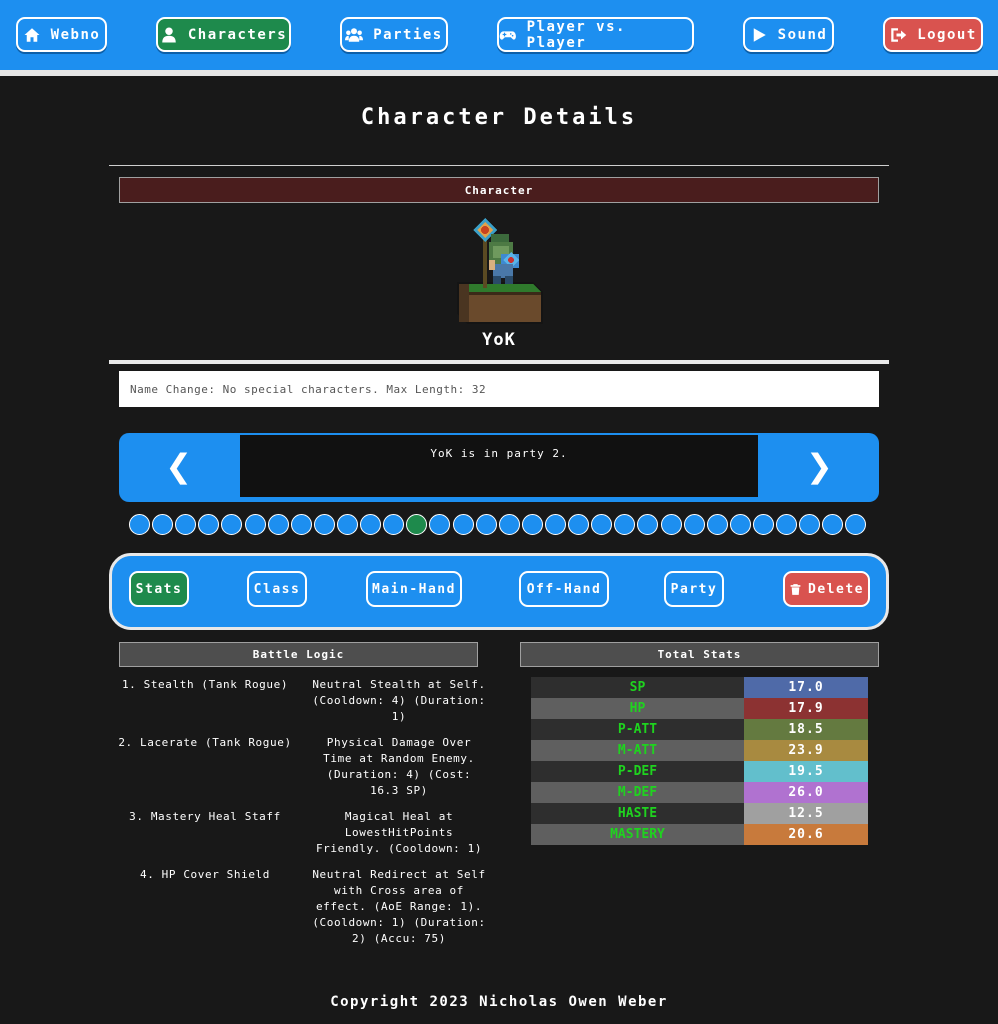 The width and height of the screenshot is (998, 1024). I want to click on stat-row: P-ATT 18.5, so click(699, 729).